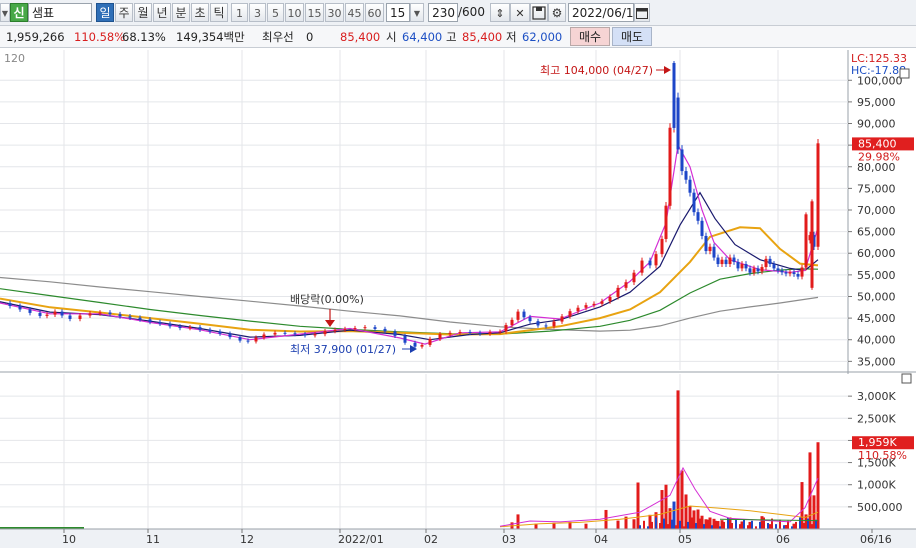 The height and width of the screenshot is (548, 916). I want to click on period-tab-4: 분, so click(181, 12).